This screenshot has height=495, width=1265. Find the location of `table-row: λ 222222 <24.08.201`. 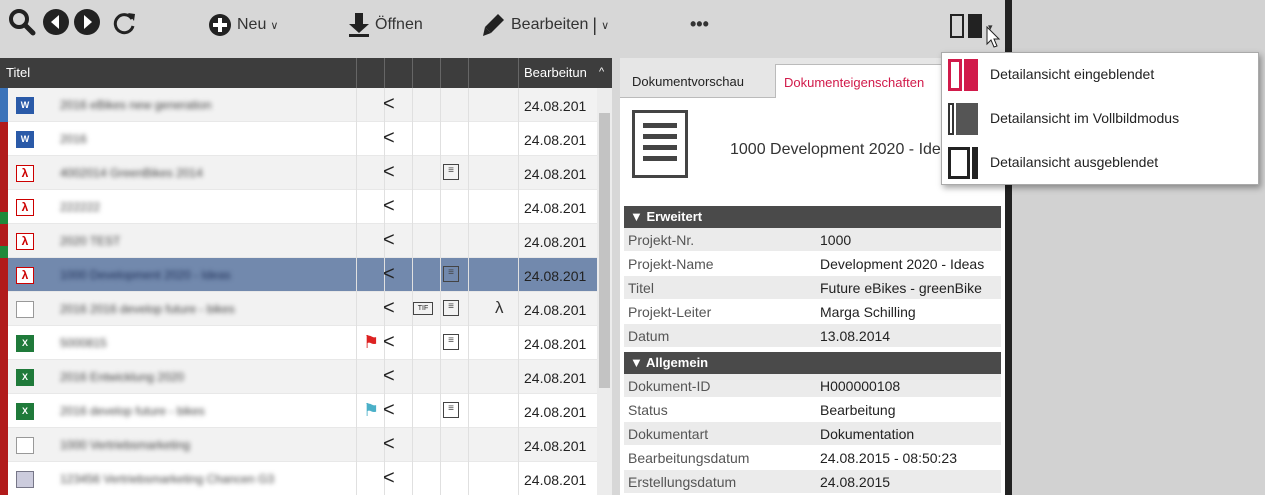

table-row: λ 222222 <24.08.201 is located at coordinates (306, 207).